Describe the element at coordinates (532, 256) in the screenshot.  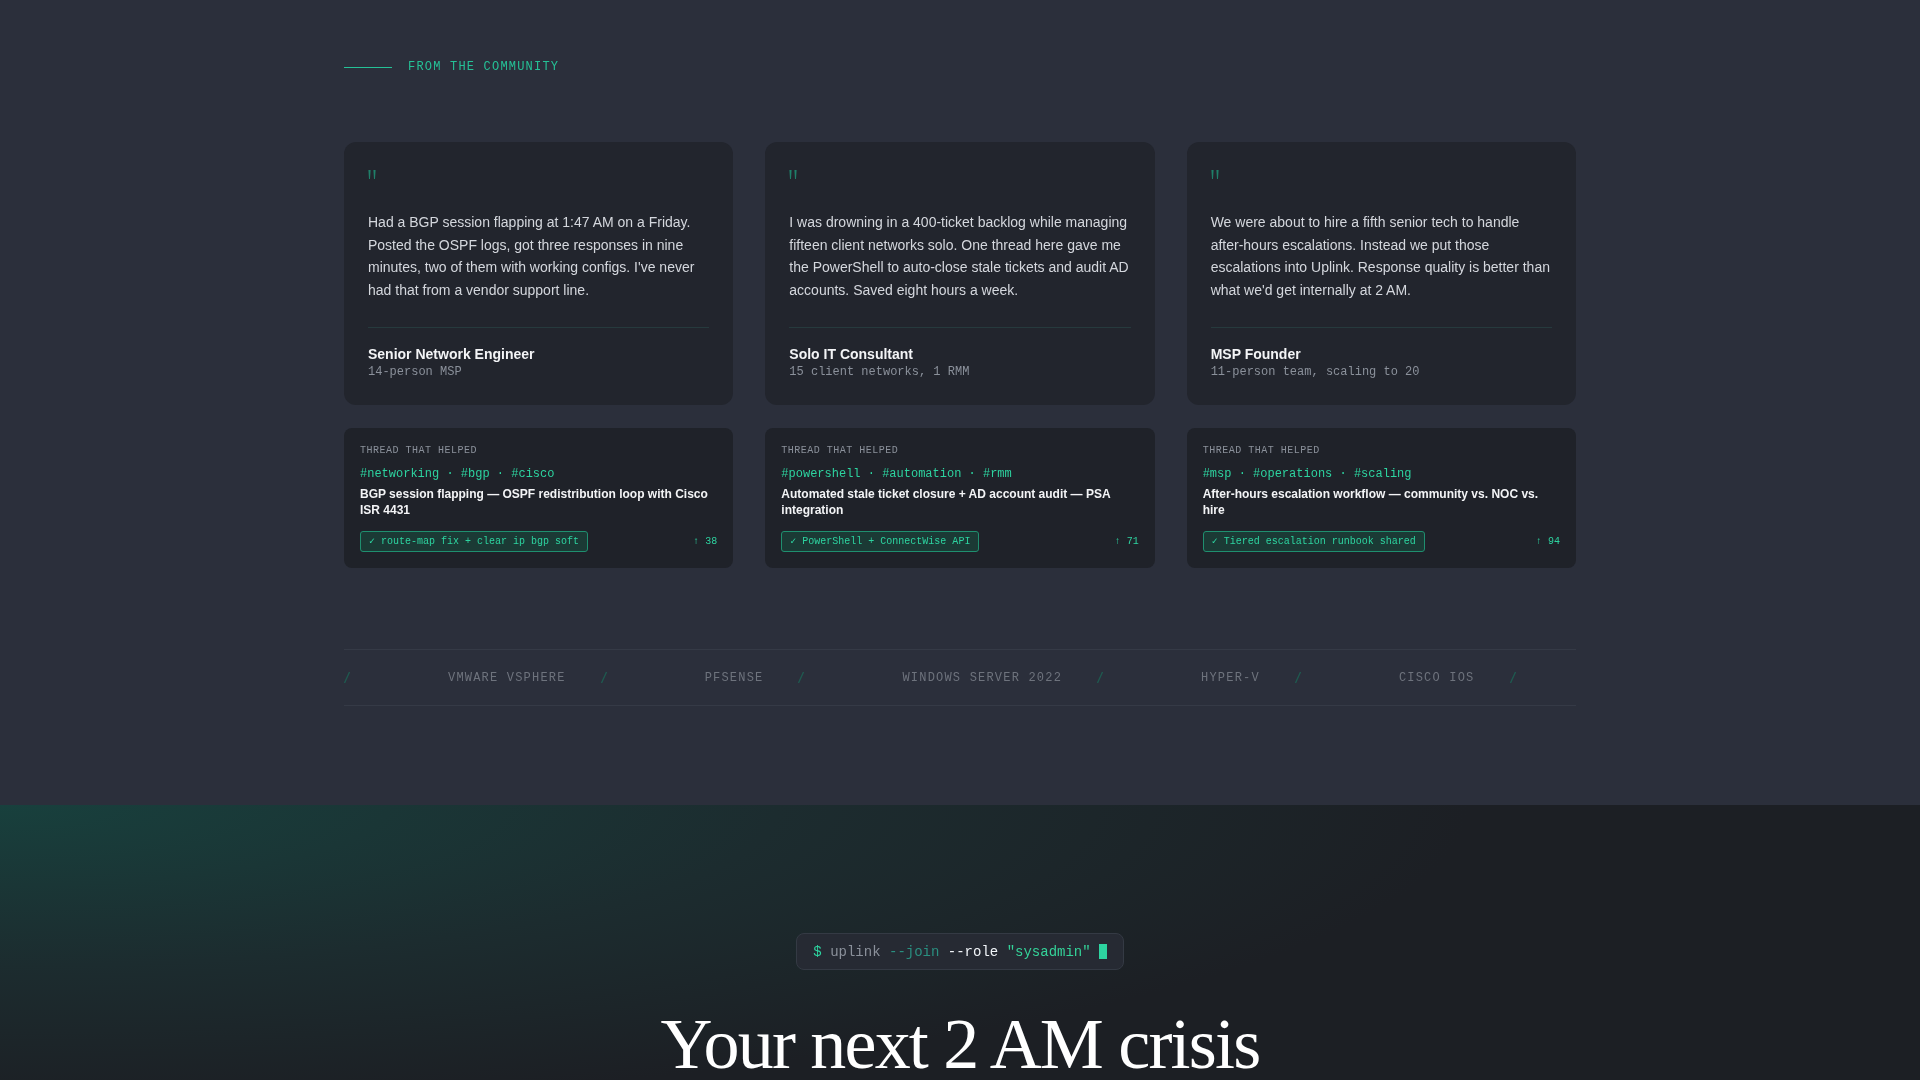
I see `testimonial-quote: Had a BGP session flapping at 1:47 AM on a Friday. Posted the OSPF logs, got three responses in nine minutes, two of them with working configs. I've never had that from a vendor support line.` at that location.